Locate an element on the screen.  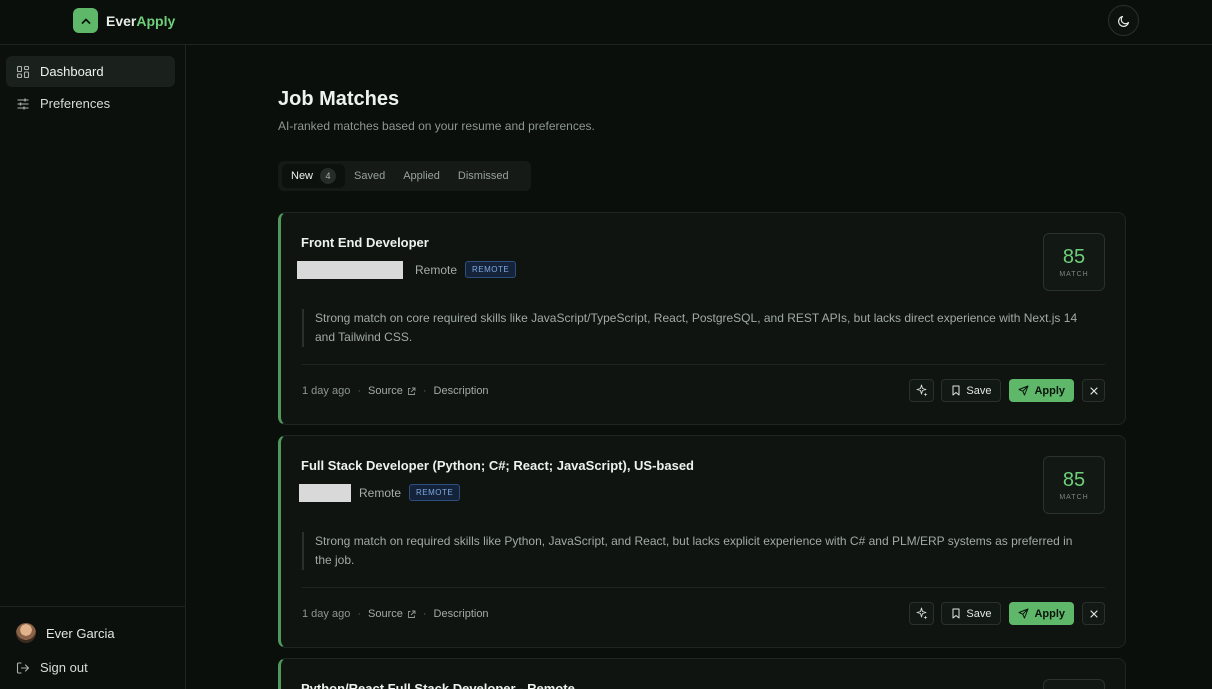
sidebar-item-preferences: Preferences is located at coordinates (90, 103).